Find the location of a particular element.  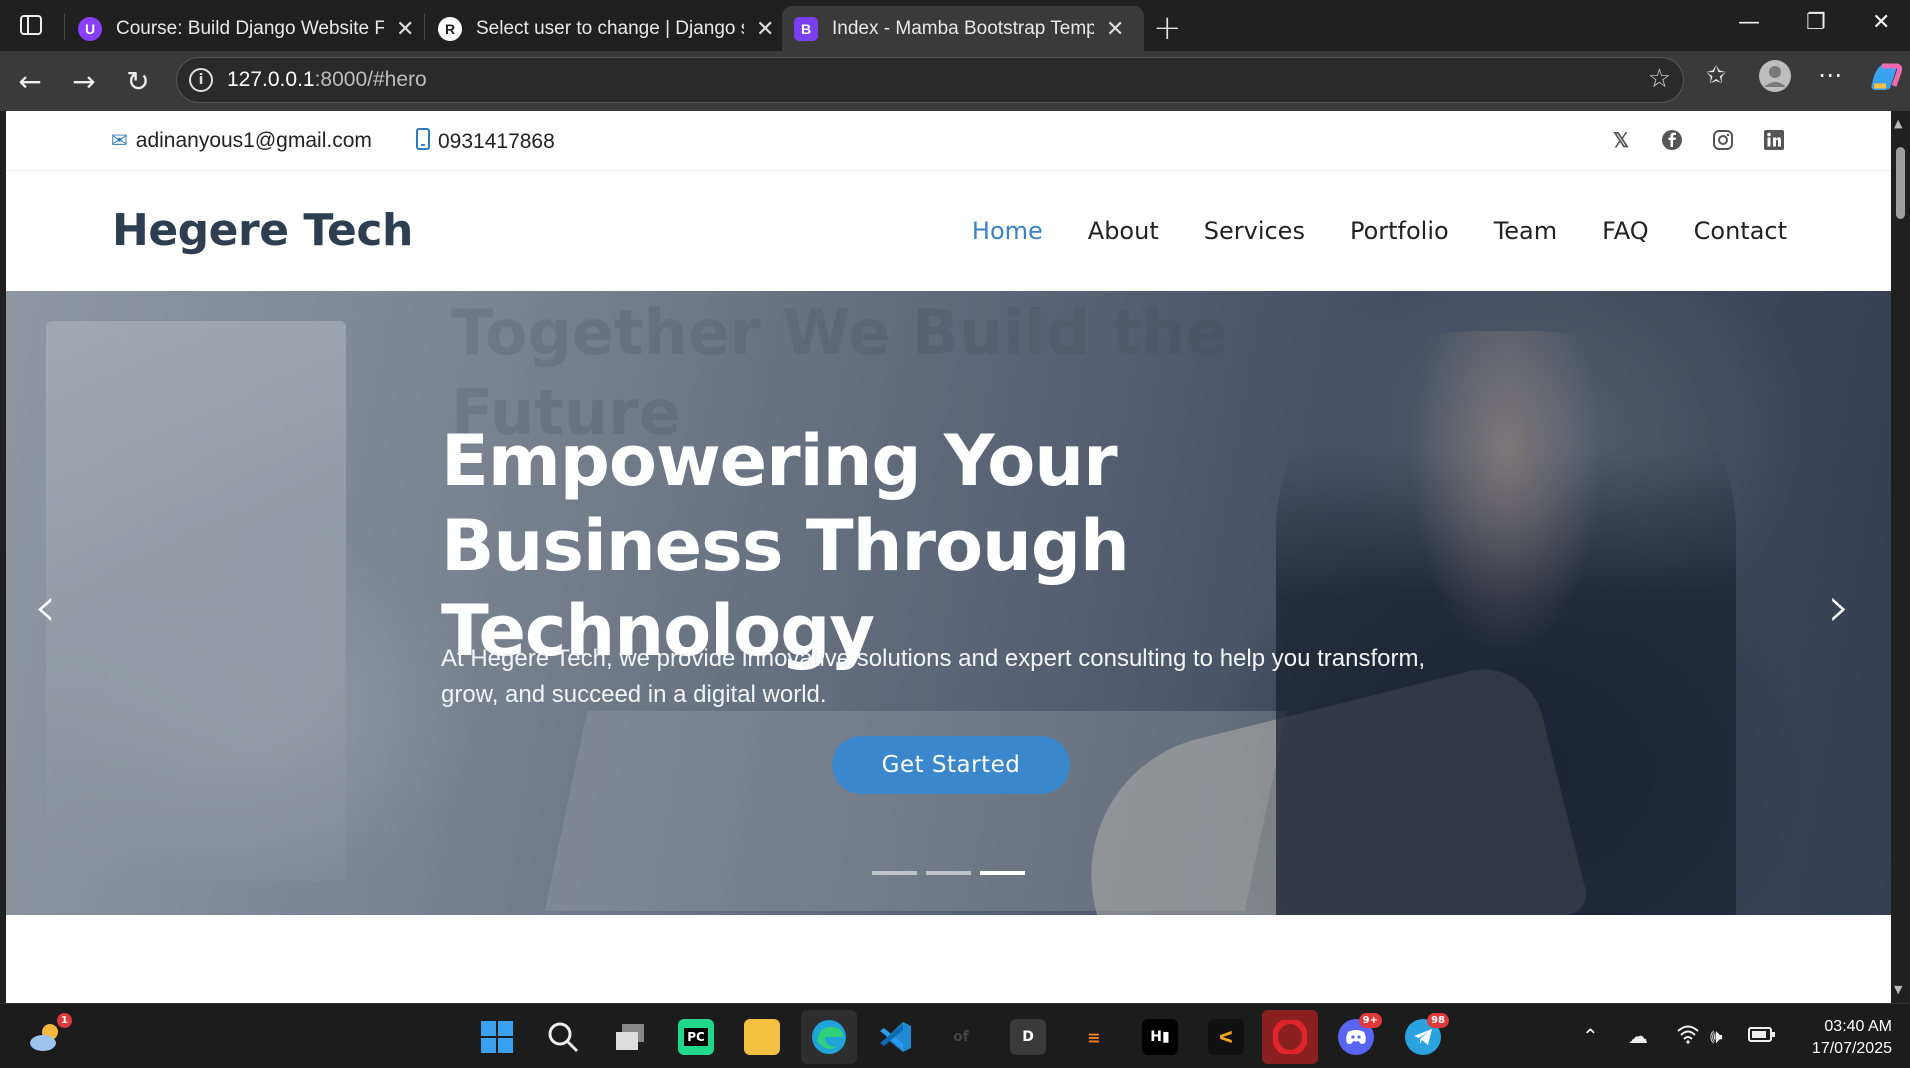

instagram-icon is located at coordinates (1723, 140).